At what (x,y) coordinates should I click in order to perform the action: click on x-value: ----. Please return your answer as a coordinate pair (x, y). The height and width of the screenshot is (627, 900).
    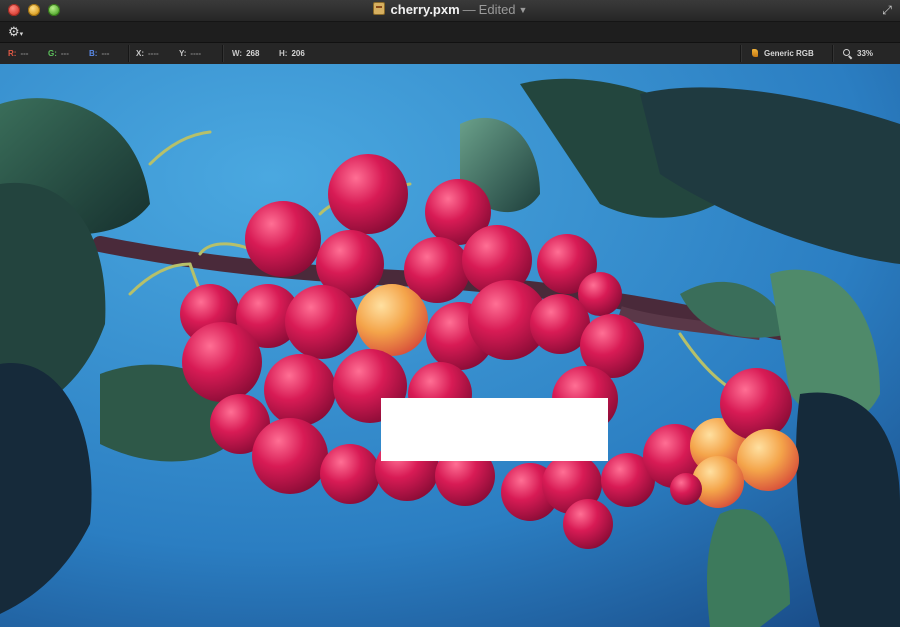
    Looking at the image, I should click on (153, 53).